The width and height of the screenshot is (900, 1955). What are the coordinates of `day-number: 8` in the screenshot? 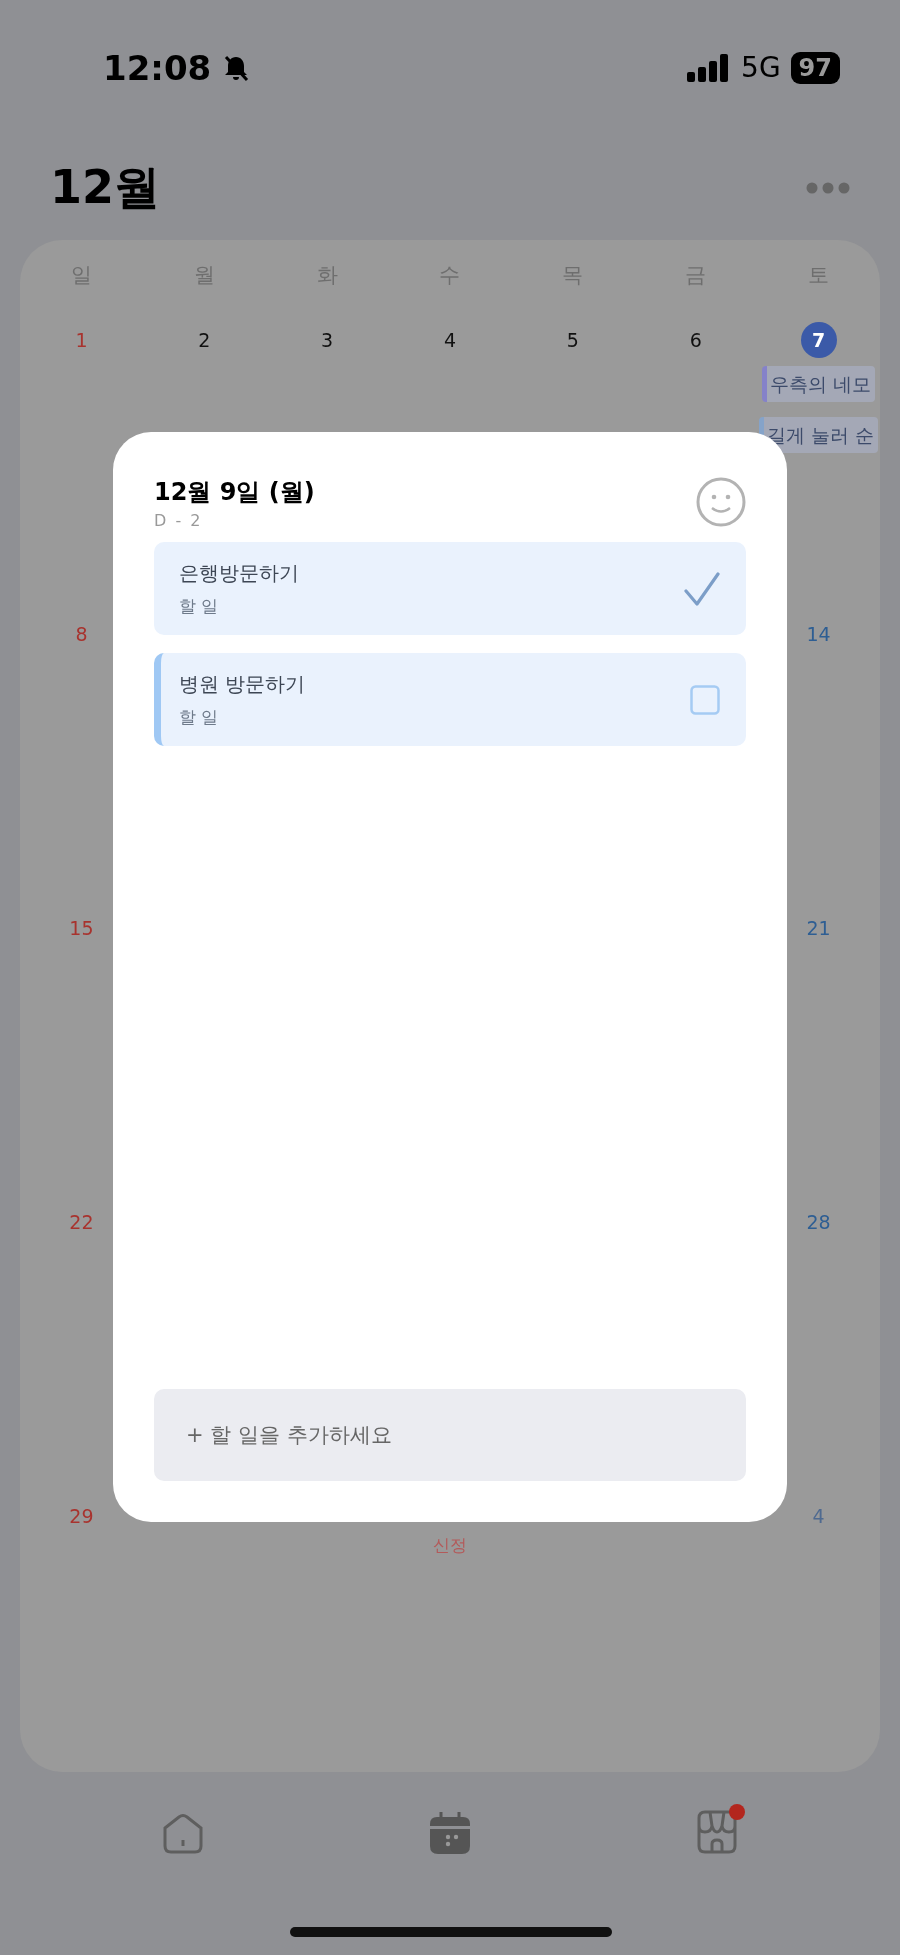 It's located at (81, 634).